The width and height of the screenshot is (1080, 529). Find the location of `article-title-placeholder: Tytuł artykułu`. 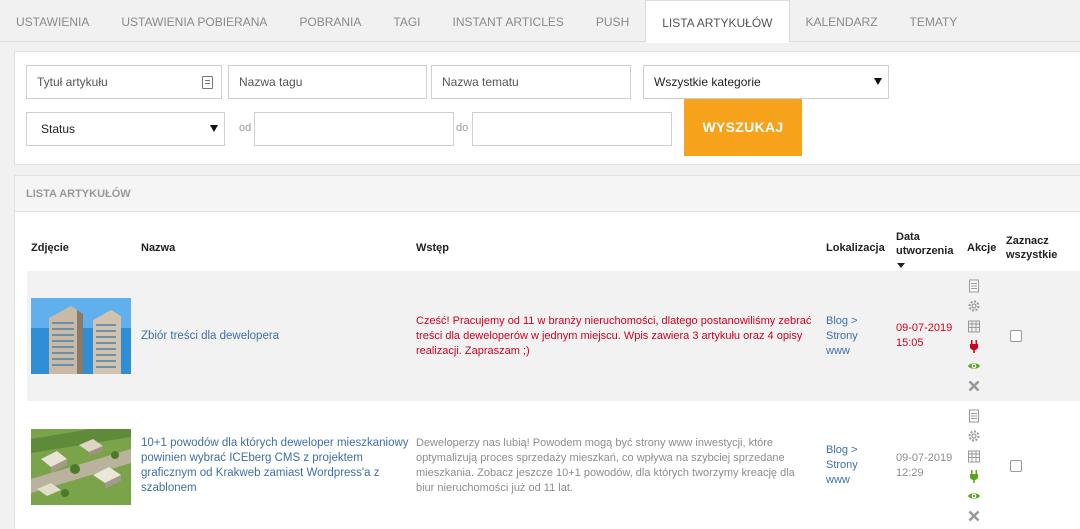

article-title-placeholder: Tytuł artykułu is located at coordinates (72, 82).